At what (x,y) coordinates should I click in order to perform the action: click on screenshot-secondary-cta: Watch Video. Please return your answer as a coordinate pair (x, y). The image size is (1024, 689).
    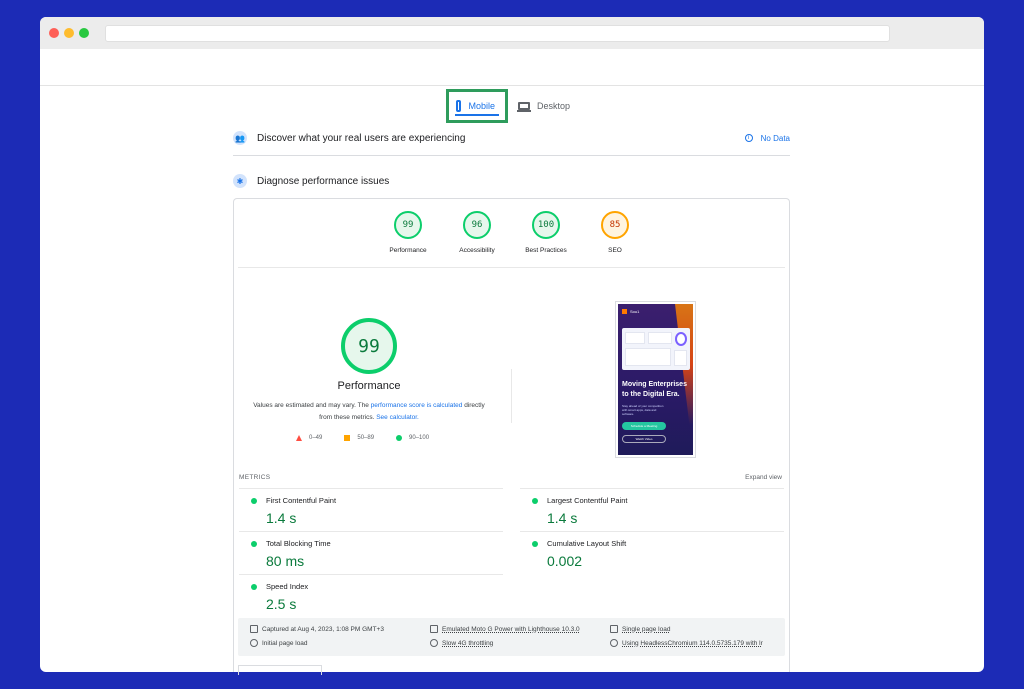
    Looking at the image, I should click on (644, 439).